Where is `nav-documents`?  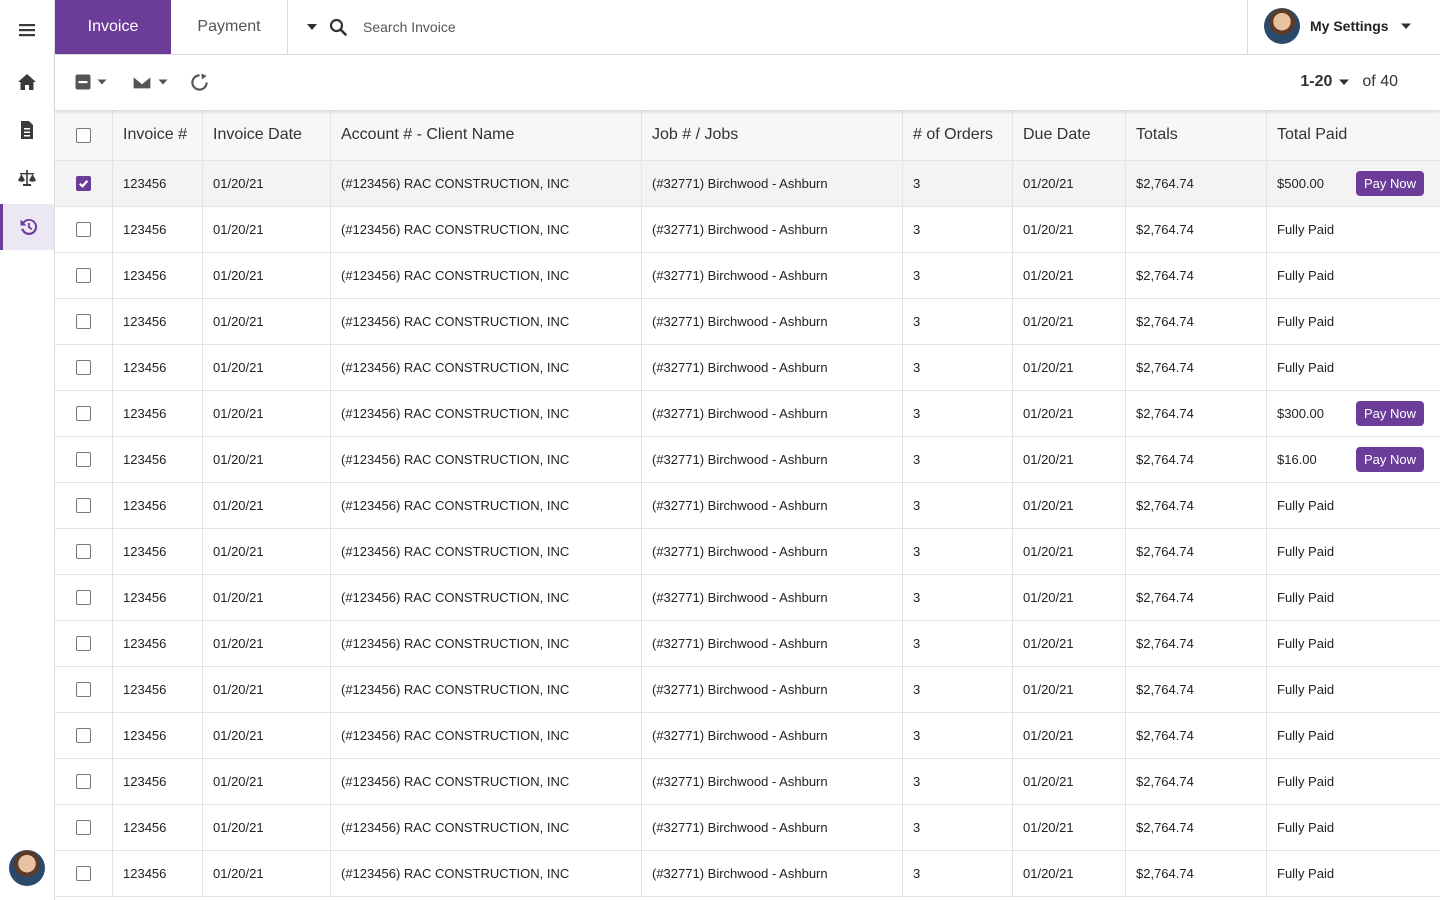 nav-documents is located at coordinates (27, 130).